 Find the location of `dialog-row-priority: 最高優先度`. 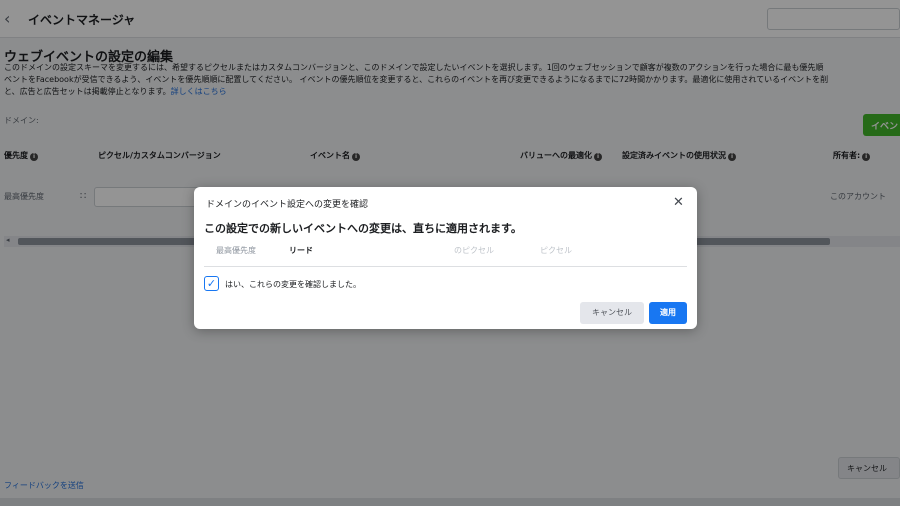

dialog-row-priority: 最高優先度 is located at coordinates (236, 250).